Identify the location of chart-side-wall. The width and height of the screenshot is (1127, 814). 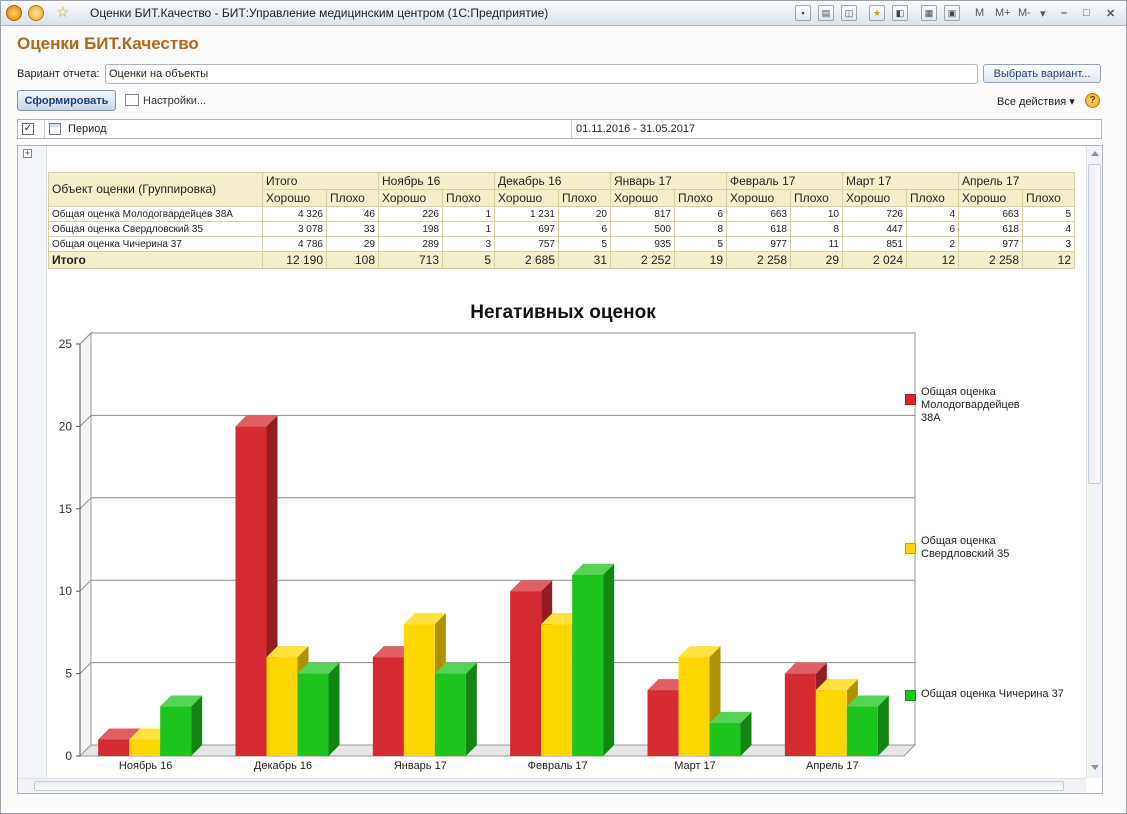
(85, 544).